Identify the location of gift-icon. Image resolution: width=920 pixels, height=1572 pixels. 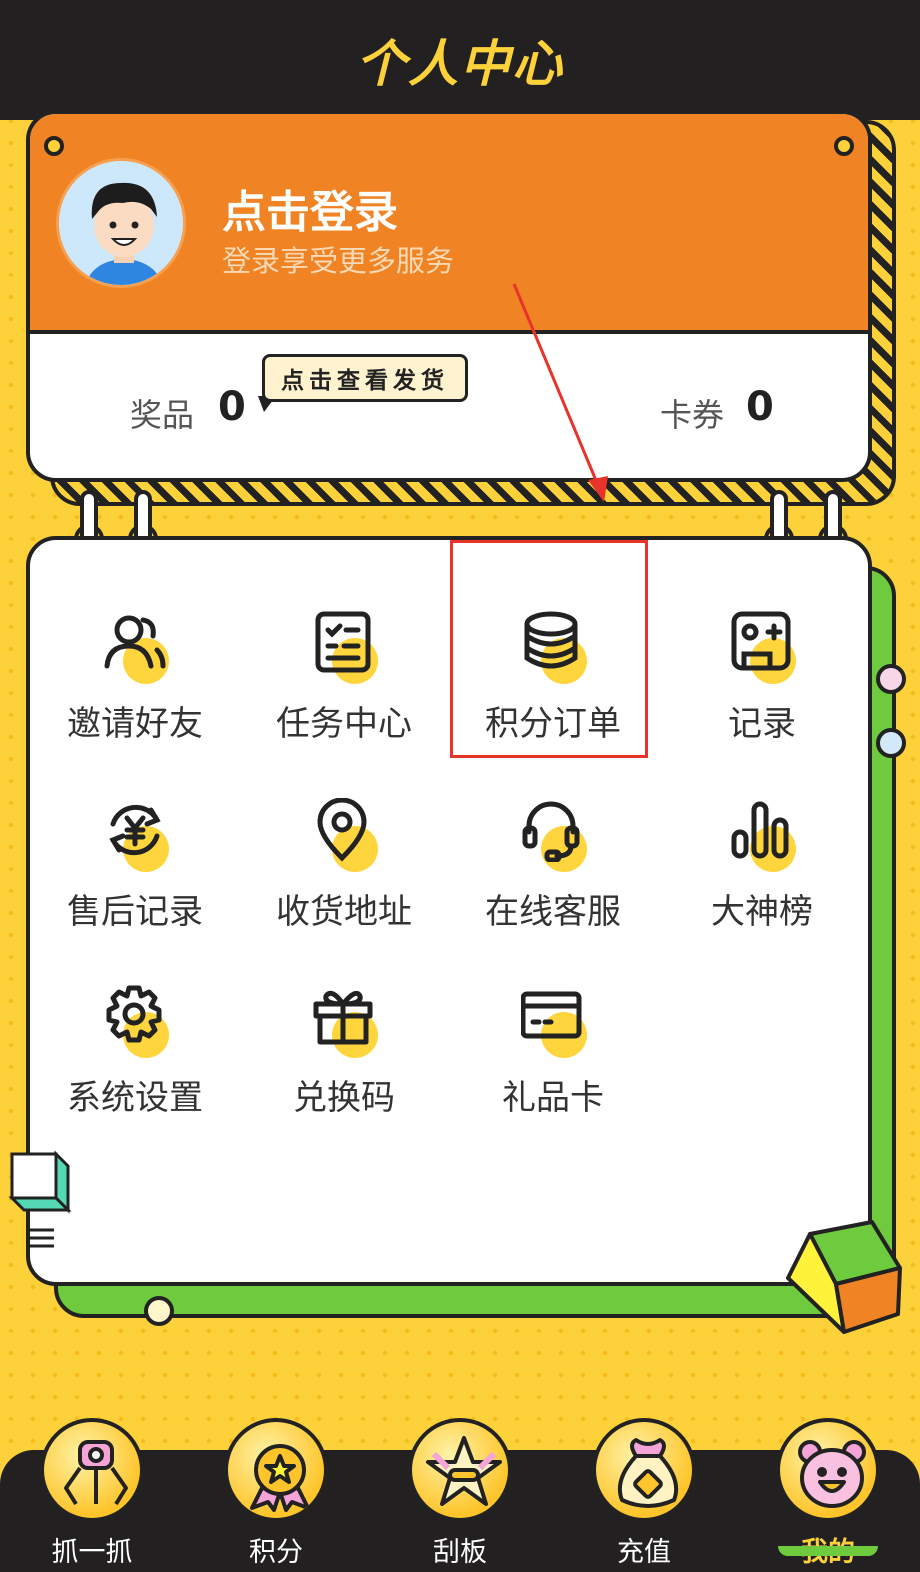
(344, 1020).